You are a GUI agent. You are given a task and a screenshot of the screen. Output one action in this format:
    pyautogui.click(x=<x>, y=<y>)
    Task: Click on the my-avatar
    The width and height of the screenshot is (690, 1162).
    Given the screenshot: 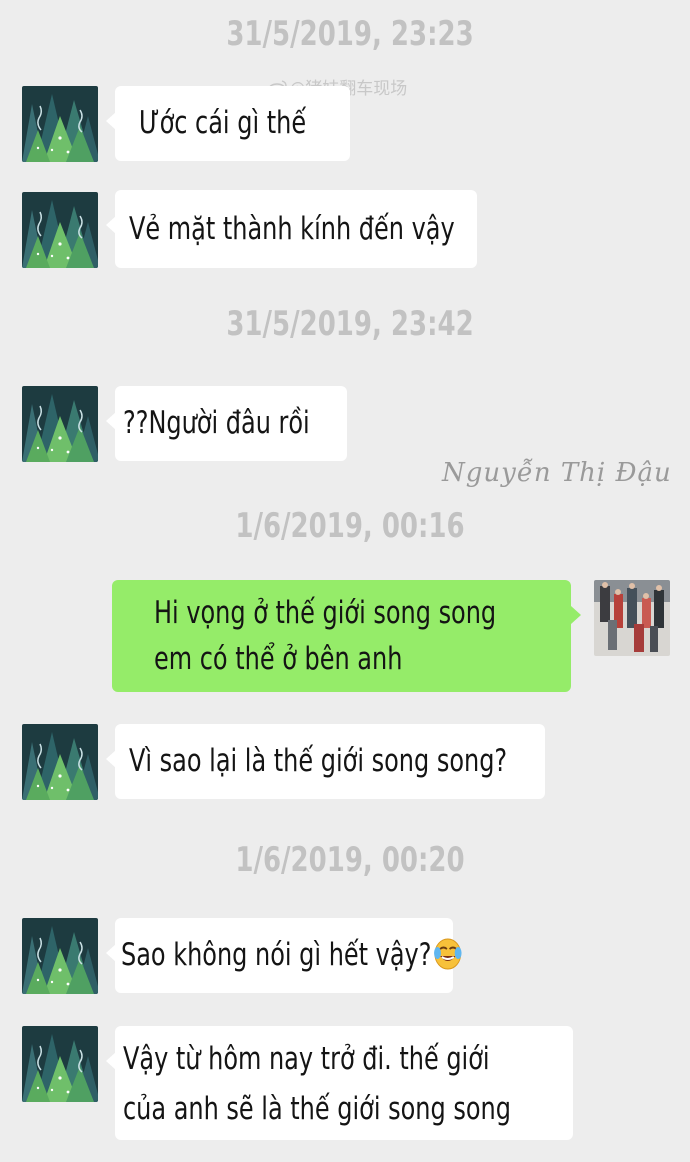 What is the action you would take?
    pyautogui.click(x=632, y=618)
    